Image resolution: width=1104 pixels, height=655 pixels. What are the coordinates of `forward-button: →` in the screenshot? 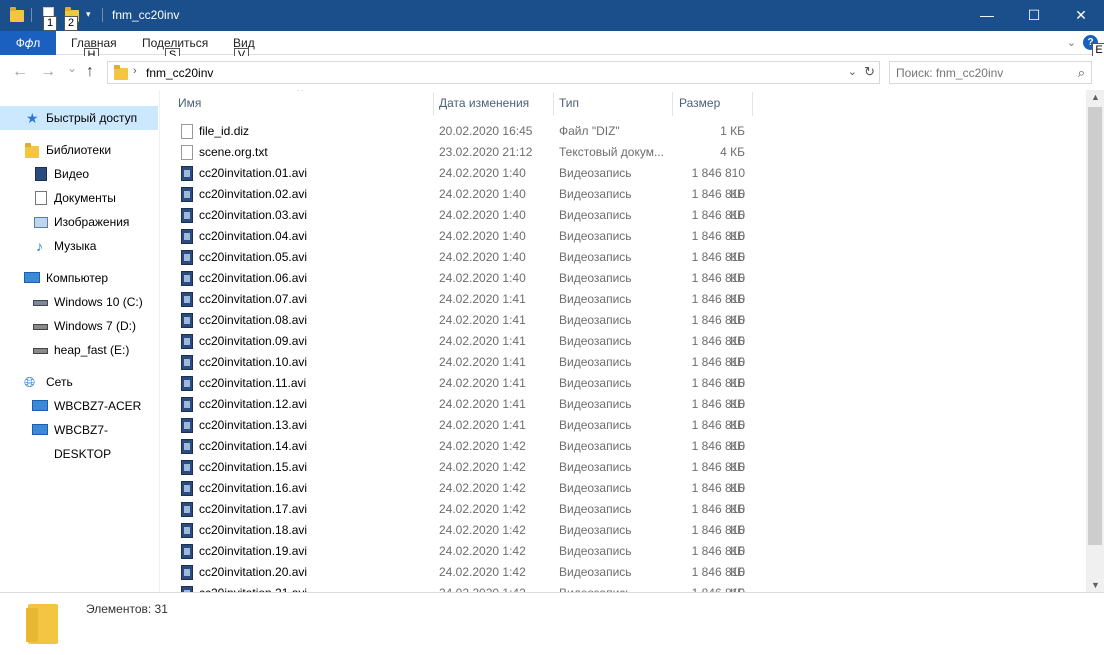 It's located at (48, 72).